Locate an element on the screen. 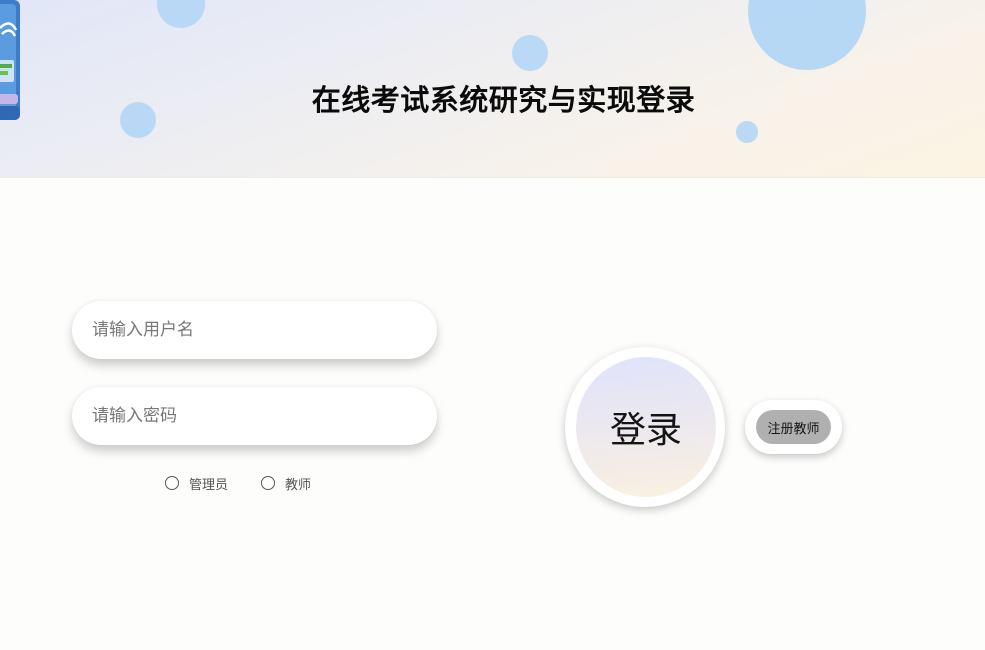 This screenshot has height=650, width=985. password-field-wrapper is located at coordinates (254, 416).